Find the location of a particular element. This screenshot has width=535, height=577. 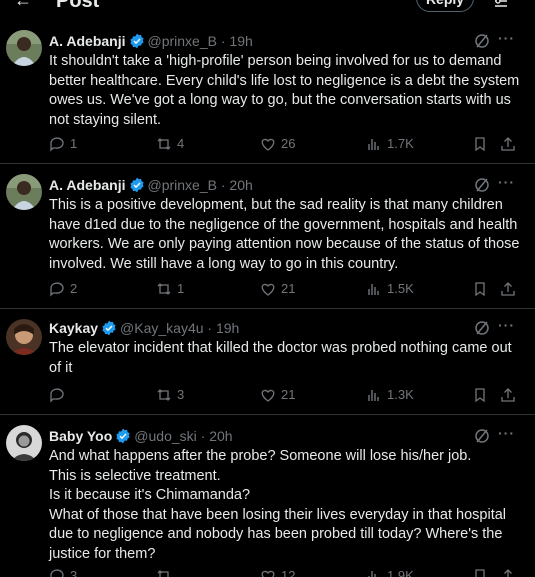

reply-button: Reply is located at coordinates (445, 6).